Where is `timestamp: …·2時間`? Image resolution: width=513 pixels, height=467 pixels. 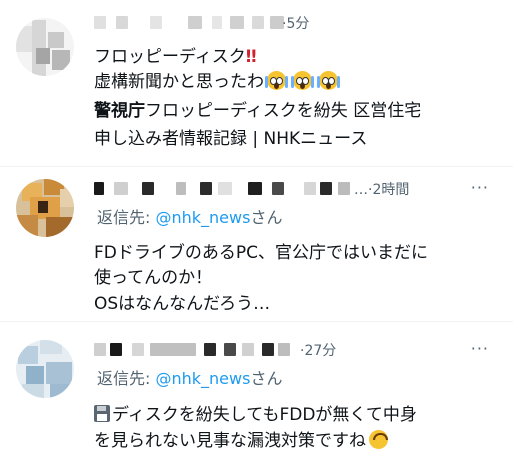 timestamp: …·2時間 is located at coordinates (381, 189).